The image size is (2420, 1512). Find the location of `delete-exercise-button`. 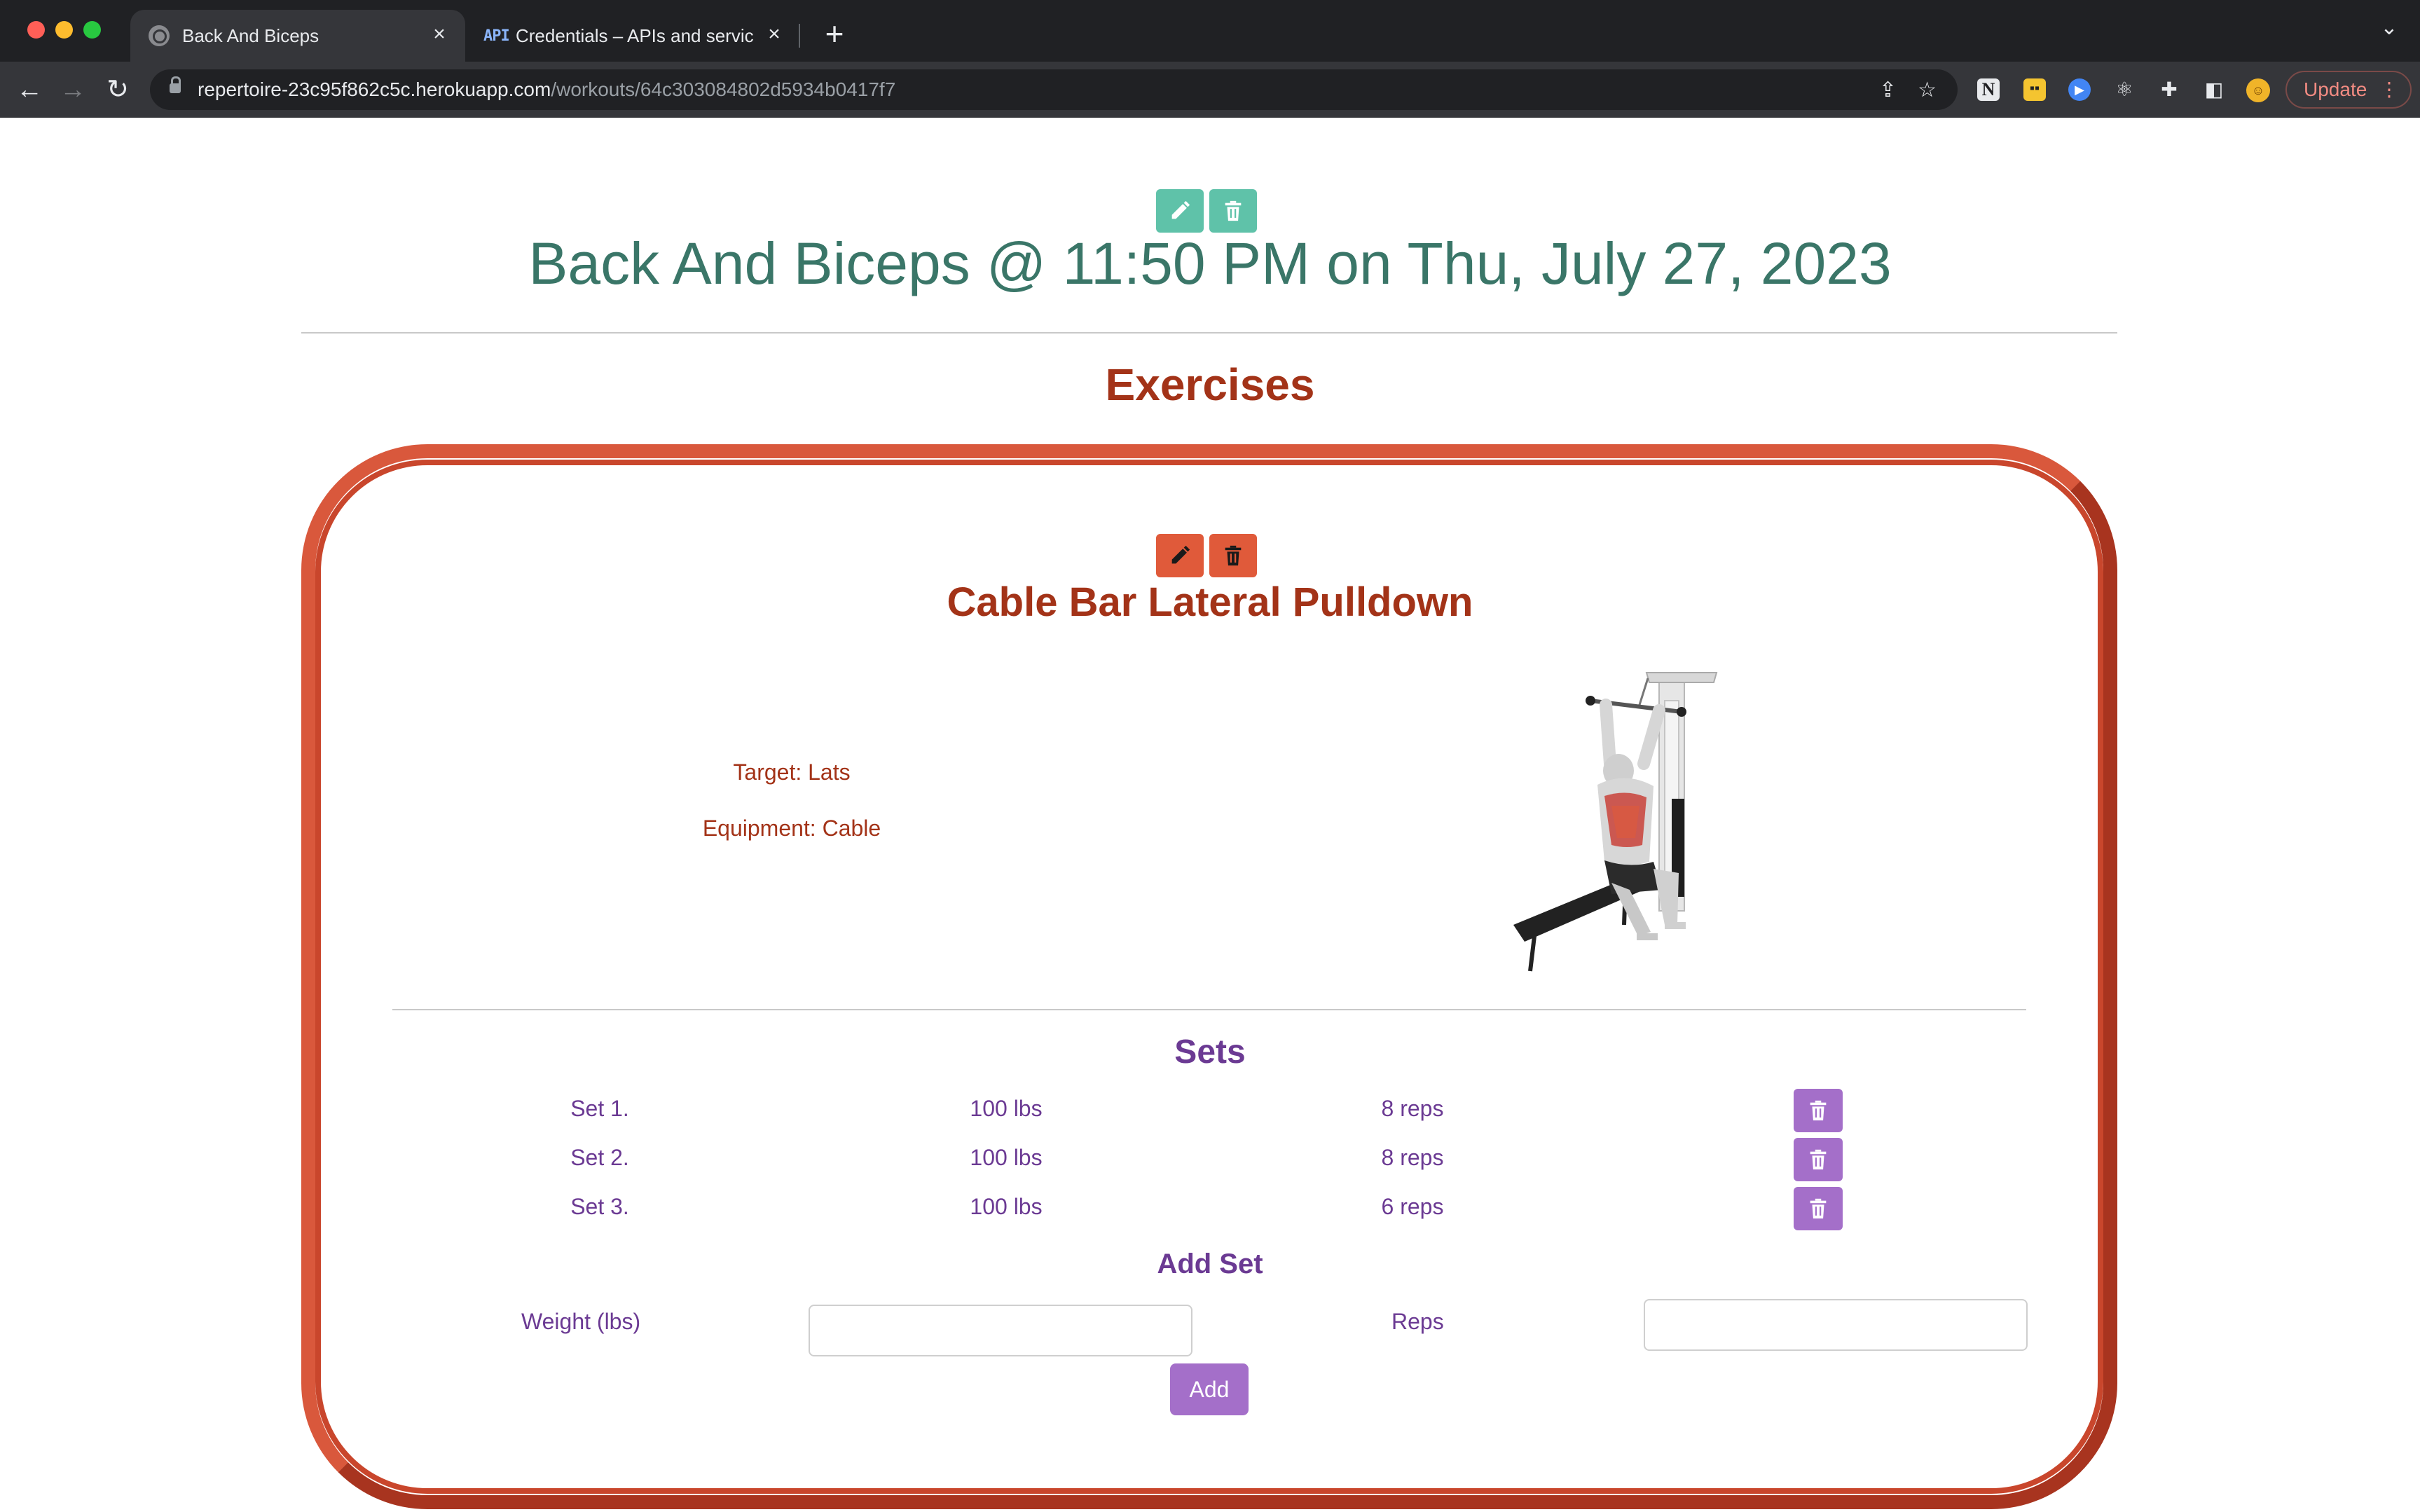

delete-exercise-button is located at coordinates (1233, 555).